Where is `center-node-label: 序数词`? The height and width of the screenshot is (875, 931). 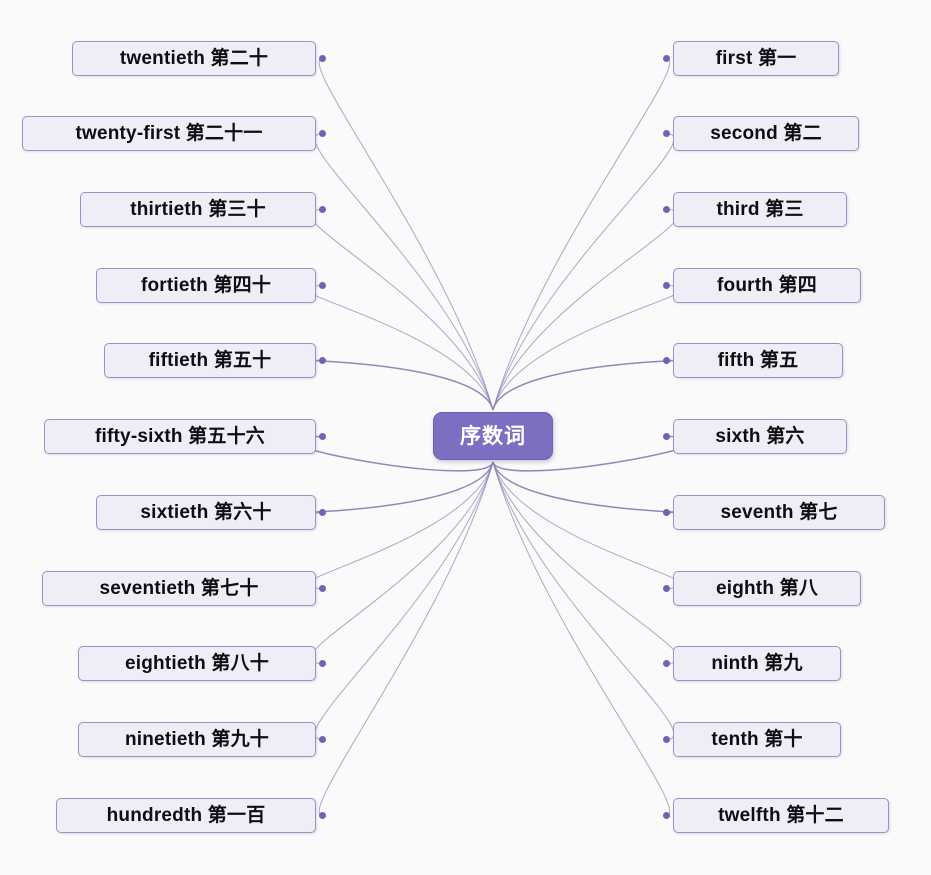 center-node-label: 序数词 is located at coordinates (493, 436).